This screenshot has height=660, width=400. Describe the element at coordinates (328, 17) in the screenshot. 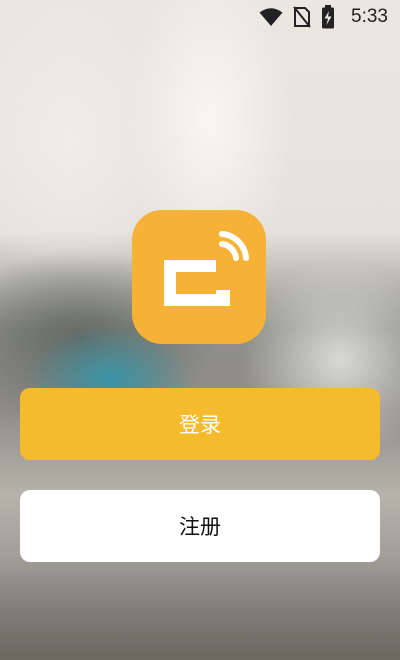

I see `battery-charging-icon` at that location.